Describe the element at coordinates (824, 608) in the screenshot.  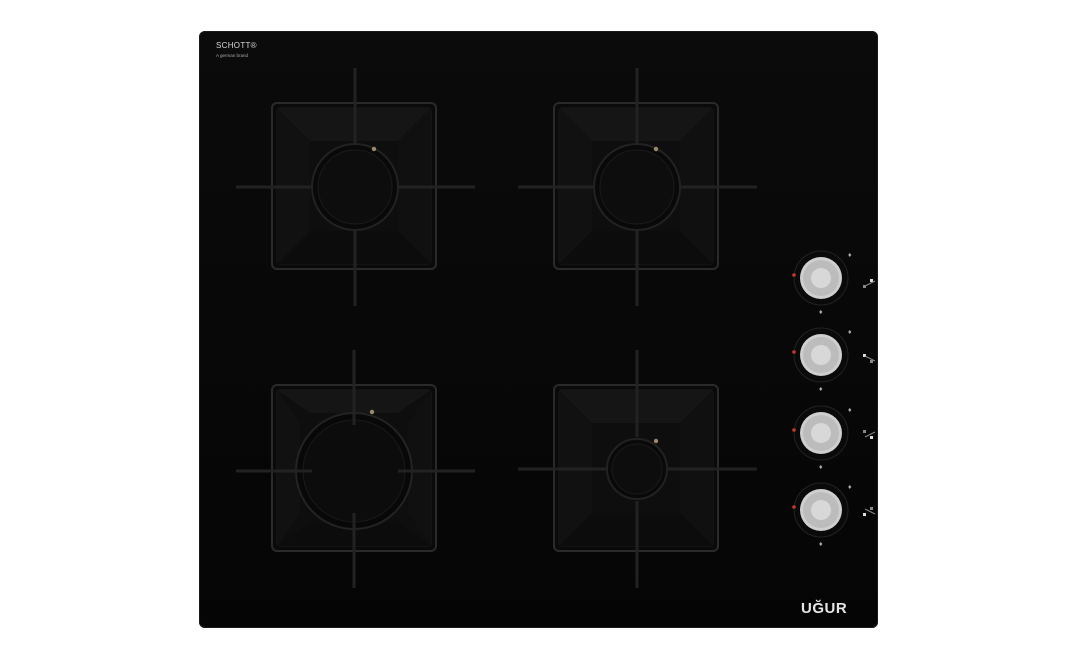
I see `ugur-brand-logo: UĞUR` at that location.